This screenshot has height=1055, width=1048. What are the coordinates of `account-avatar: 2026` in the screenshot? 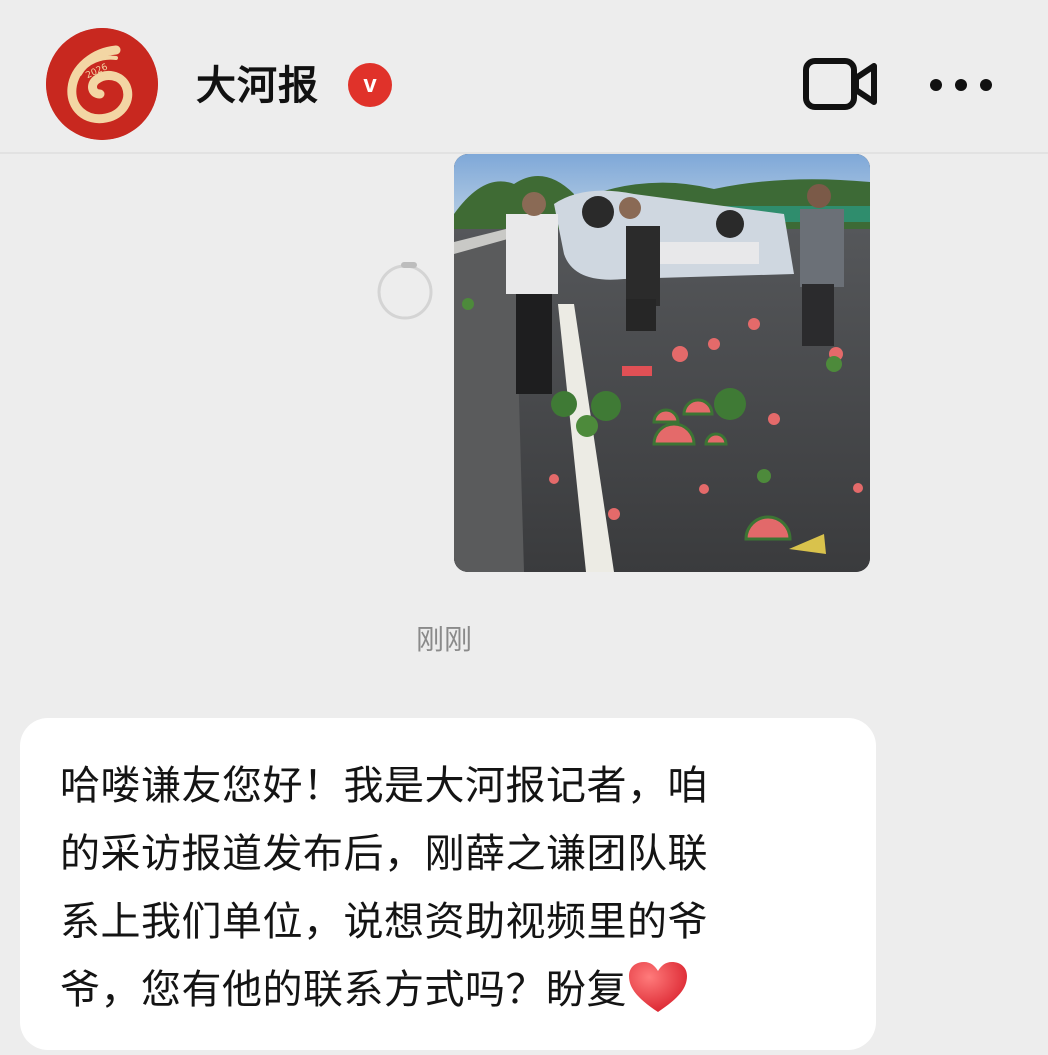 It's located at (102, 84).